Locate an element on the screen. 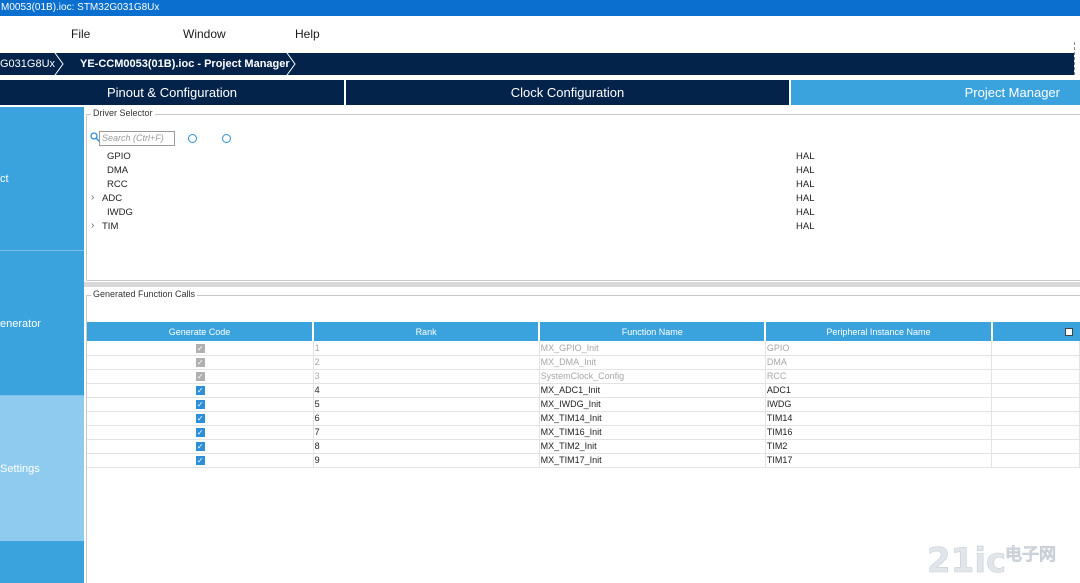 The height and width of the screenshot is (583, 1080). rank-cell: 8 is located at coordinates (426, 446).